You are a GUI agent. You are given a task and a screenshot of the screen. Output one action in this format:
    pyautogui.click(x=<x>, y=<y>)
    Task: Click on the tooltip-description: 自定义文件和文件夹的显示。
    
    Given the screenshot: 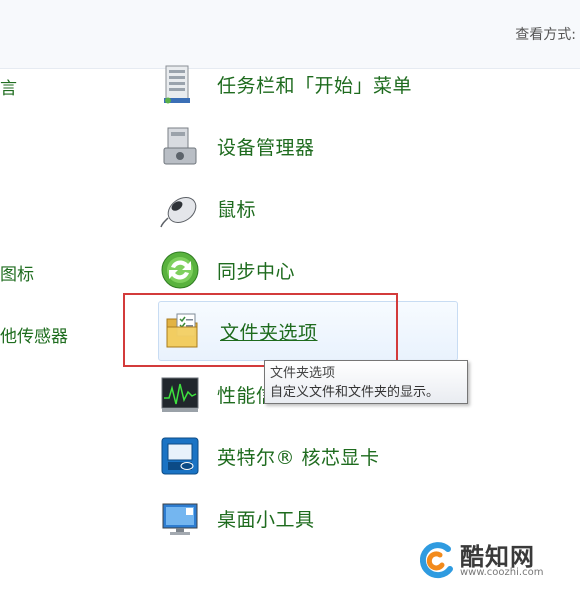 What is the action you would take?
    pyautogui.click(x=355, y=392)
    